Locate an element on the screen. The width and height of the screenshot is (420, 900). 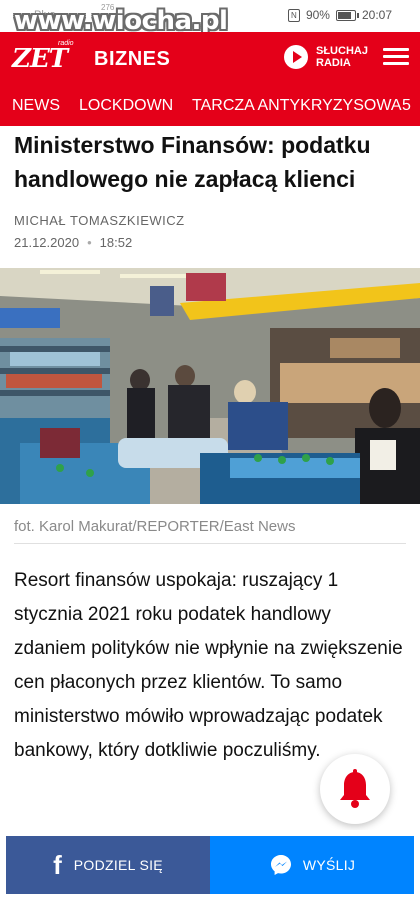
notifications-button is located at coordinates (355, 789).